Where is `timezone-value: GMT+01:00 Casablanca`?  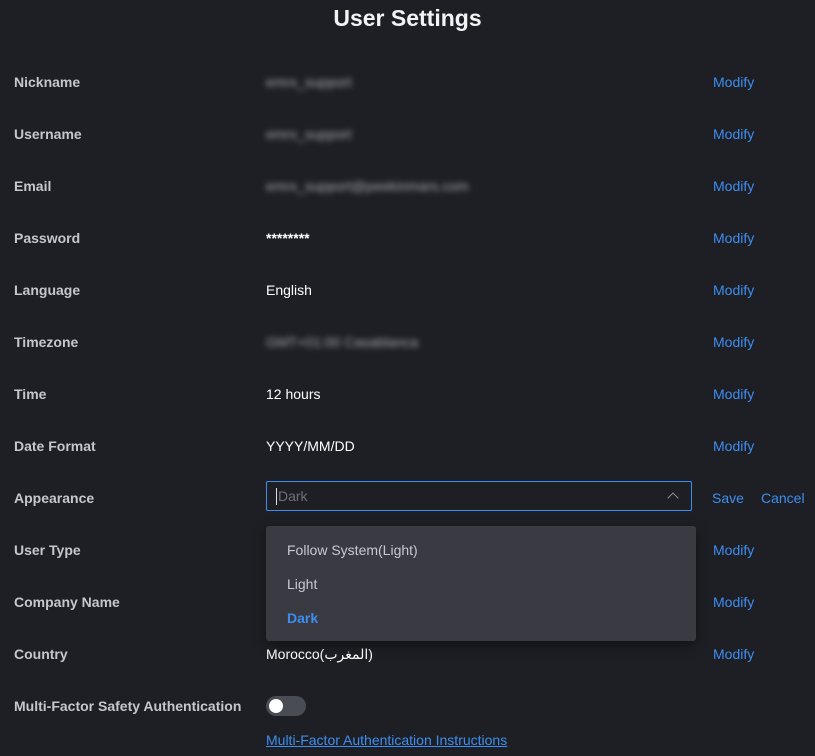
timezone-value: GMT+01:00 Casablanca is located at coordinates (342, 342).